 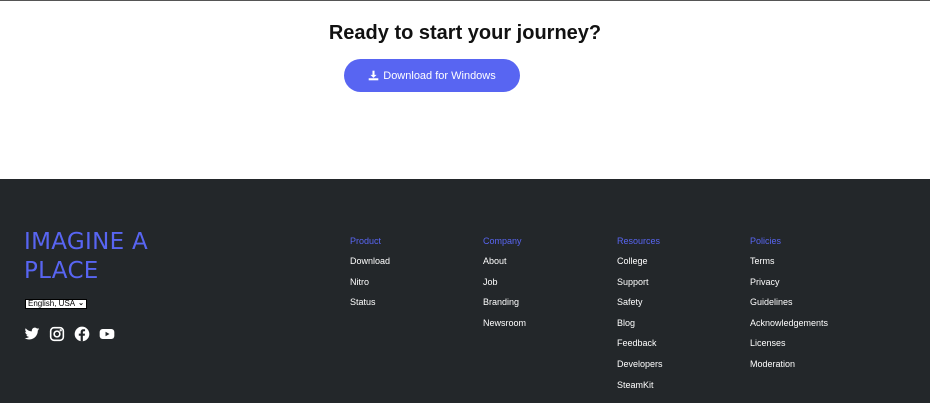 What do you see at coordinates (465, 33) in the screenshot?
I see `cta-headline: Ready to start your journey?` at bounding box center [465, 33].